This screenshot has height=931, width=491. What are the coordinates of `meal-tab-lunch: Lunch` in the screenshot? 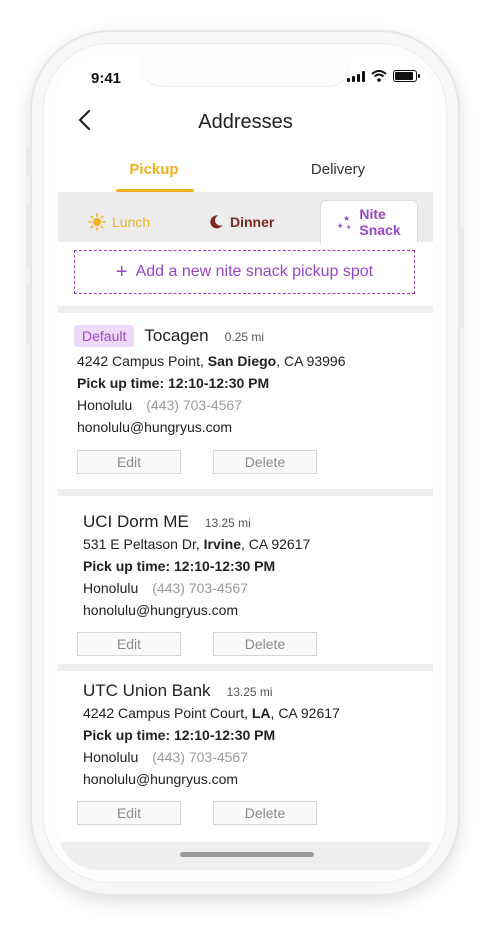 It's located at (119, 222).